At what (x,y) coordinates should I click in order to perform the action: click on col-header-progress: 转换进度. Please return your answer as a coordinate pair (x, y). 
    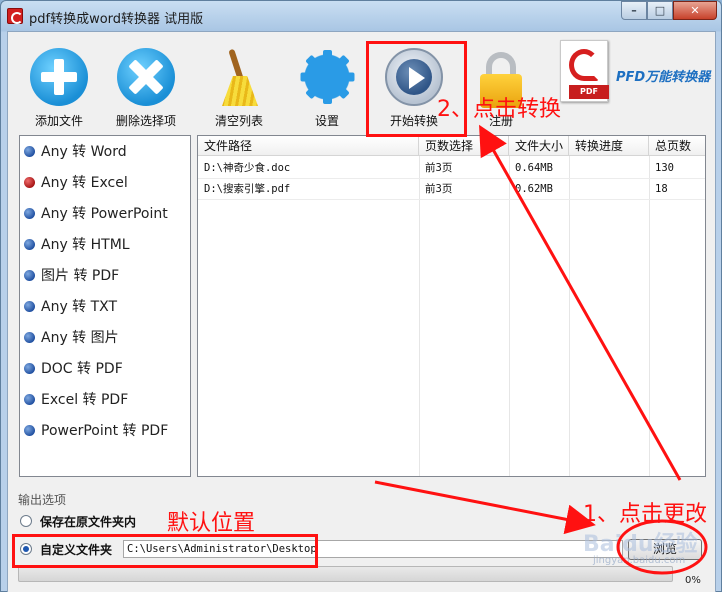
    Looking at the image, I should click on (609, 146).